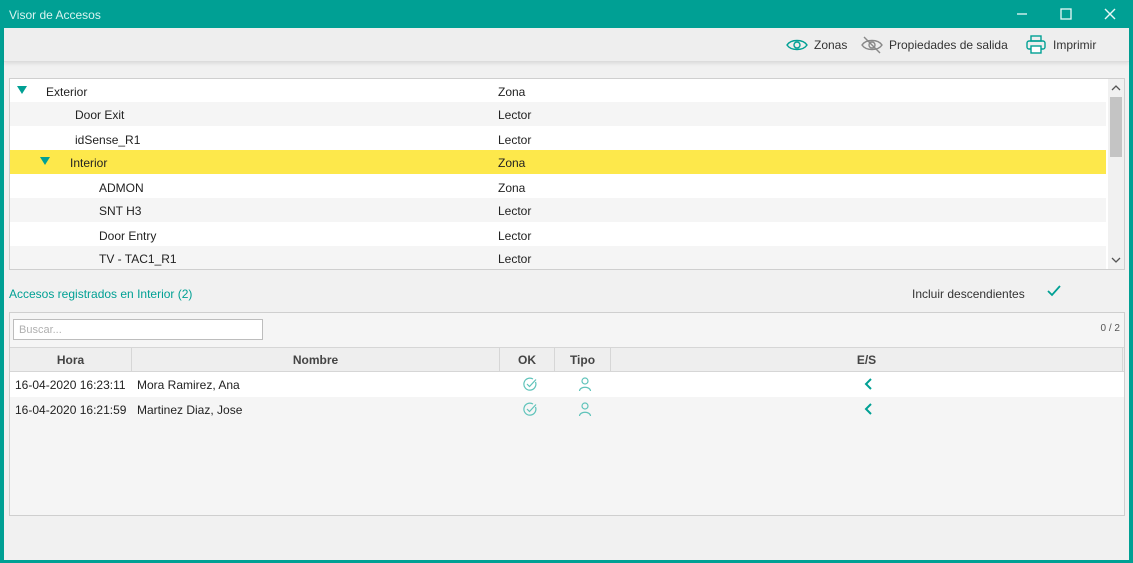 The height and width of the screenshot is (563, 1133). I want to click on scroll-up-icon, so click(1116, 88).